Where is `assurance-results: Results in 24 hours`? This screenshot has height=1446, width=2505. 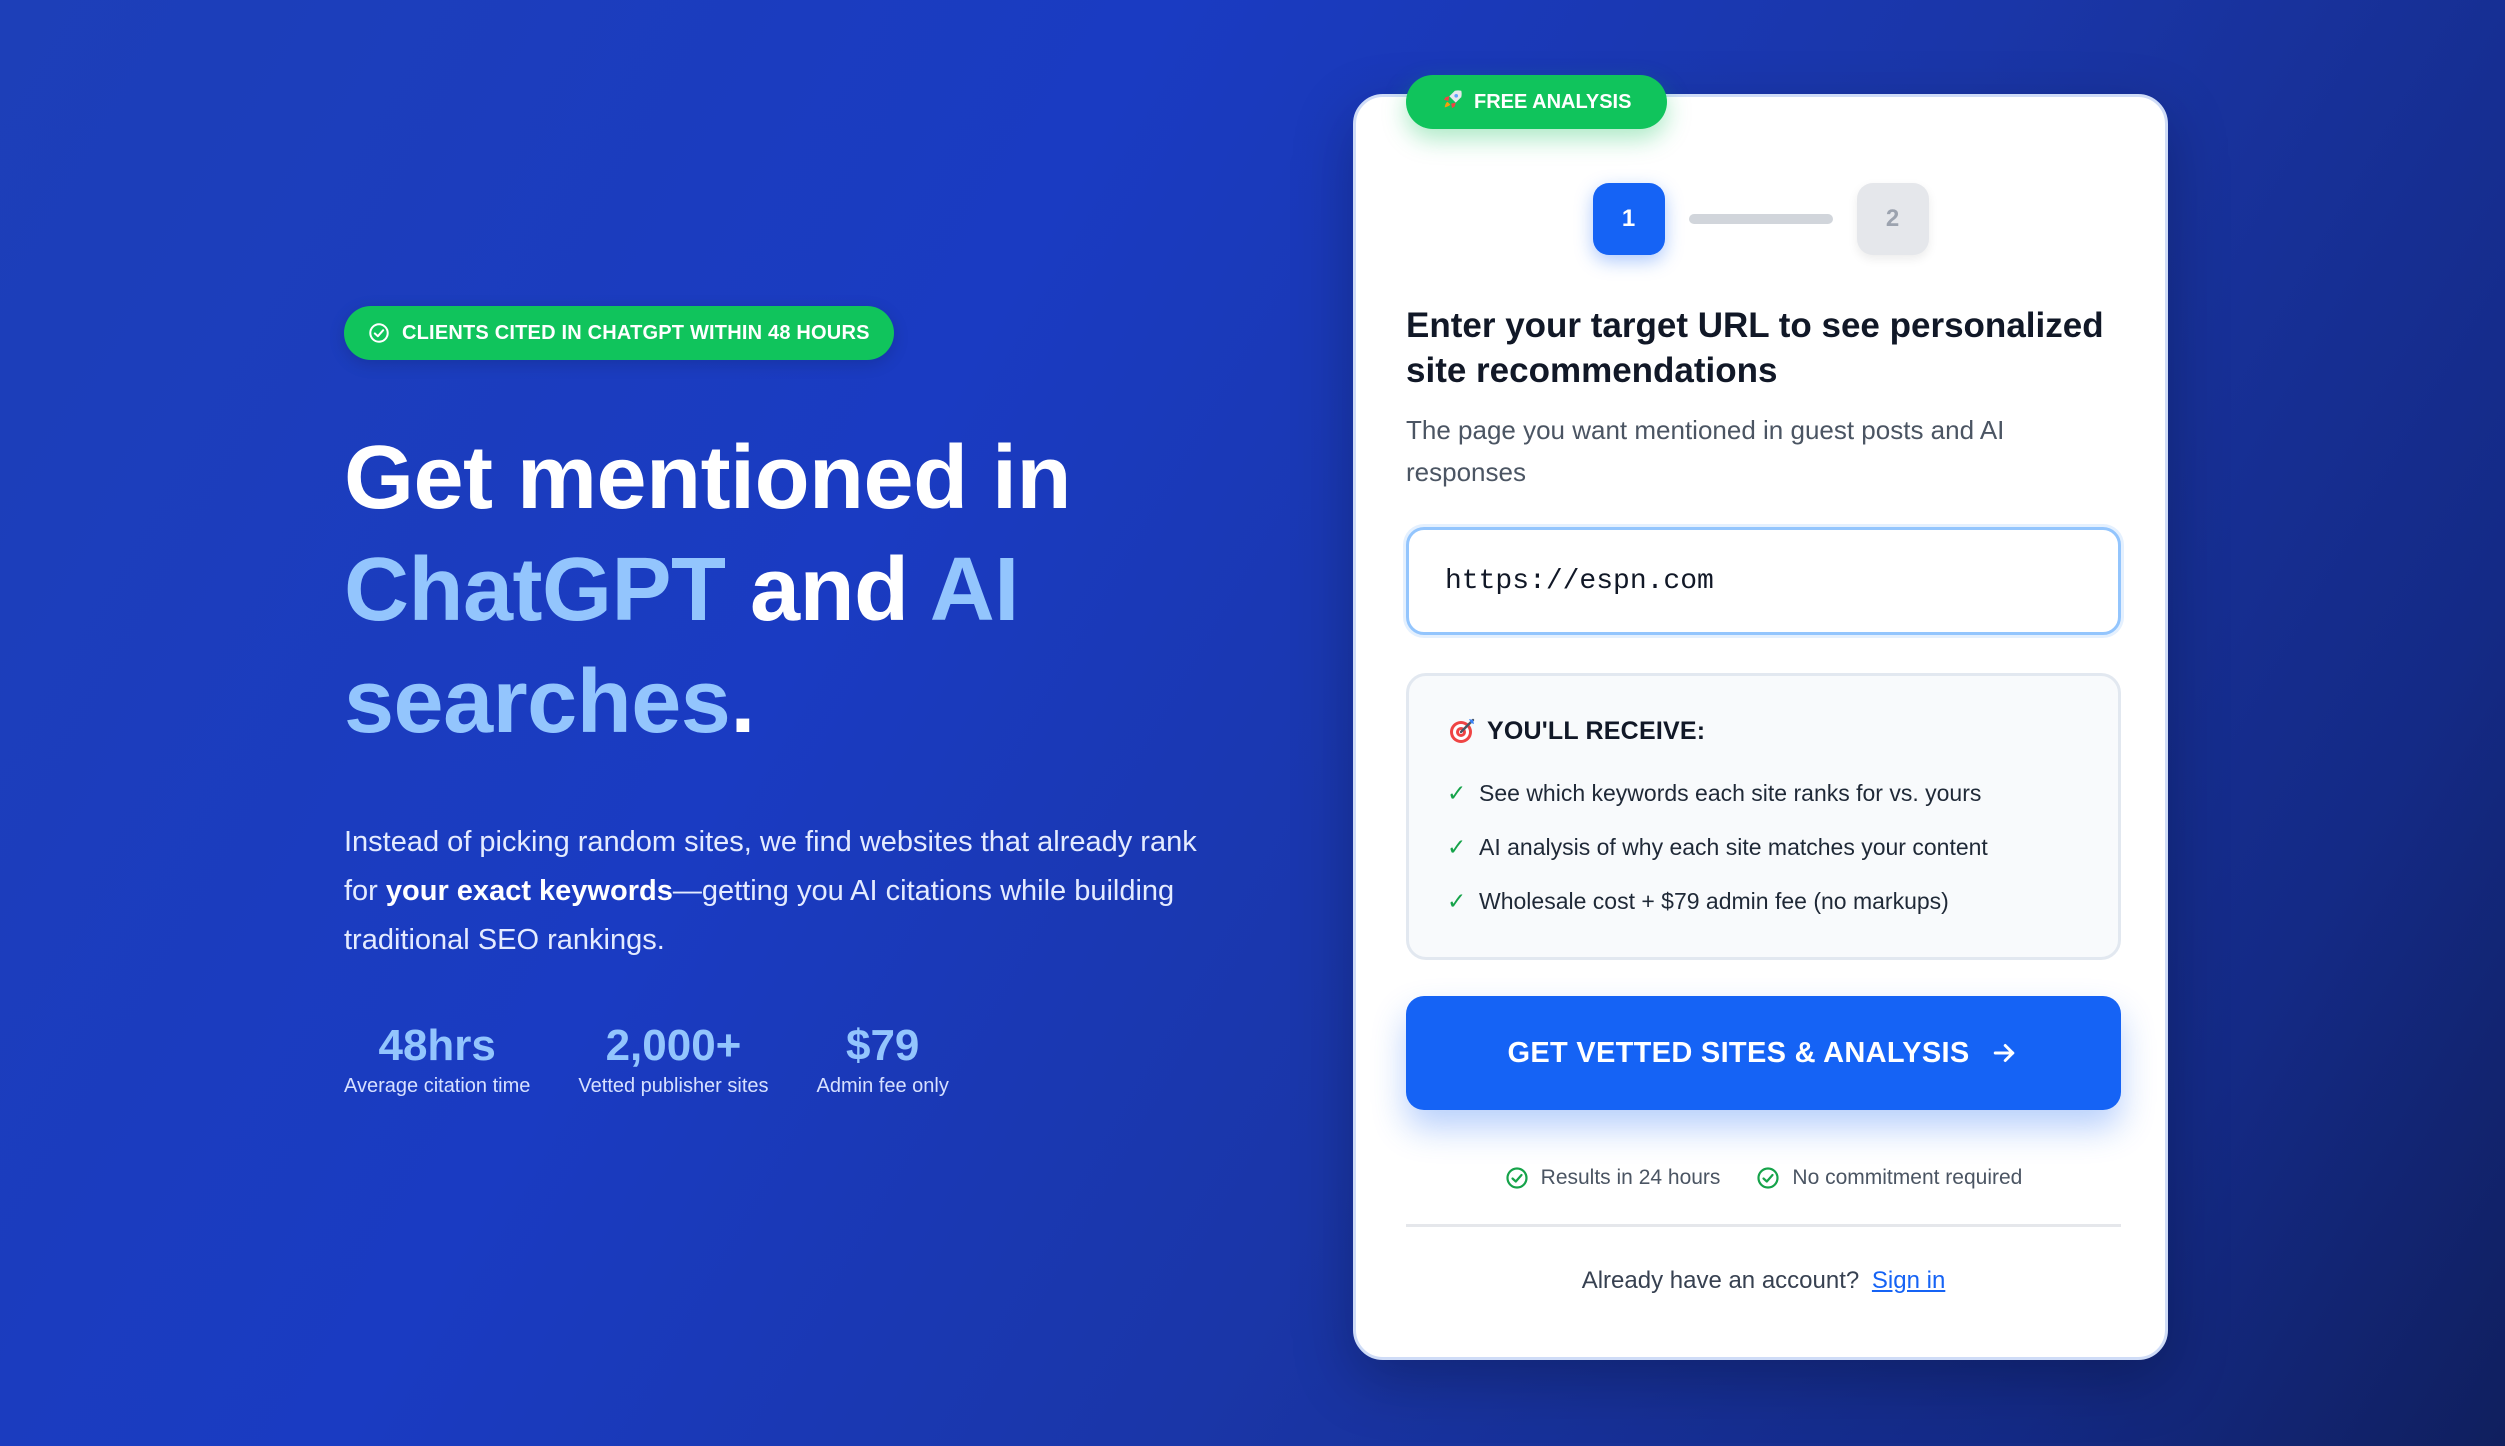
assurance-results: Results in 24 hours is located at coordinates (1613, 1178).